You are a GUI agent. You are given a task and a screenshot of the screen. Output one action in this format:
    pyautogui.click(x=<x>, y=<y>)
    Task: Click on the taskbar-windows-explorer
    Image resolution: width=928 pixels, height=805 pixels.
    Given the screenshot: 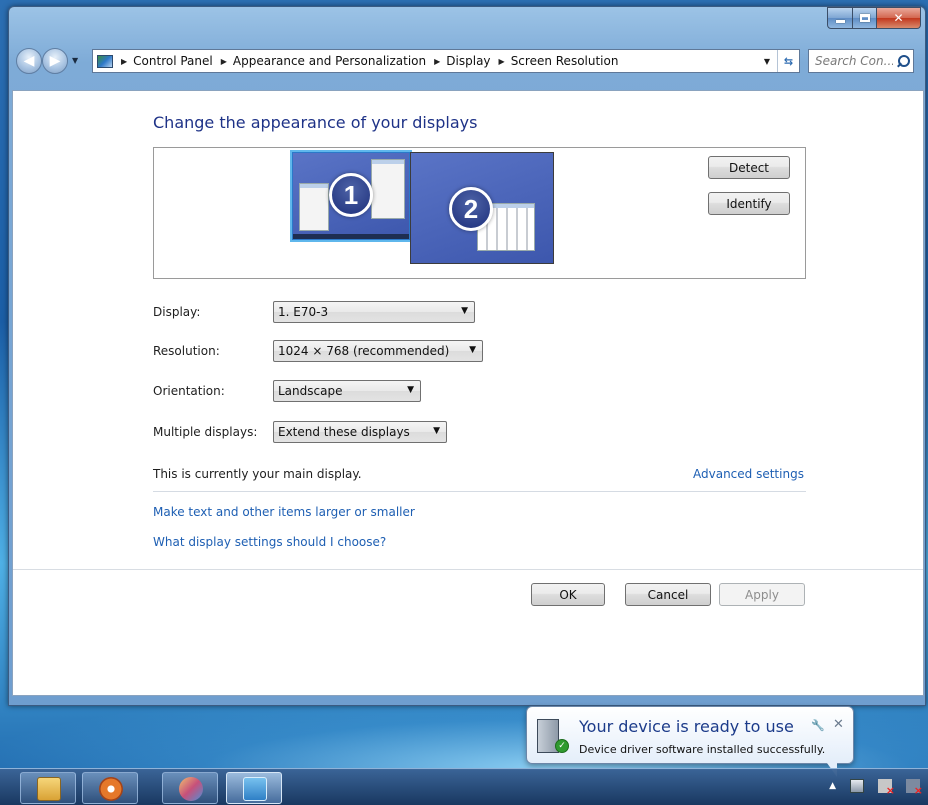 What is the action you would take?
    pyautogui.click(x=48, y=788)
    